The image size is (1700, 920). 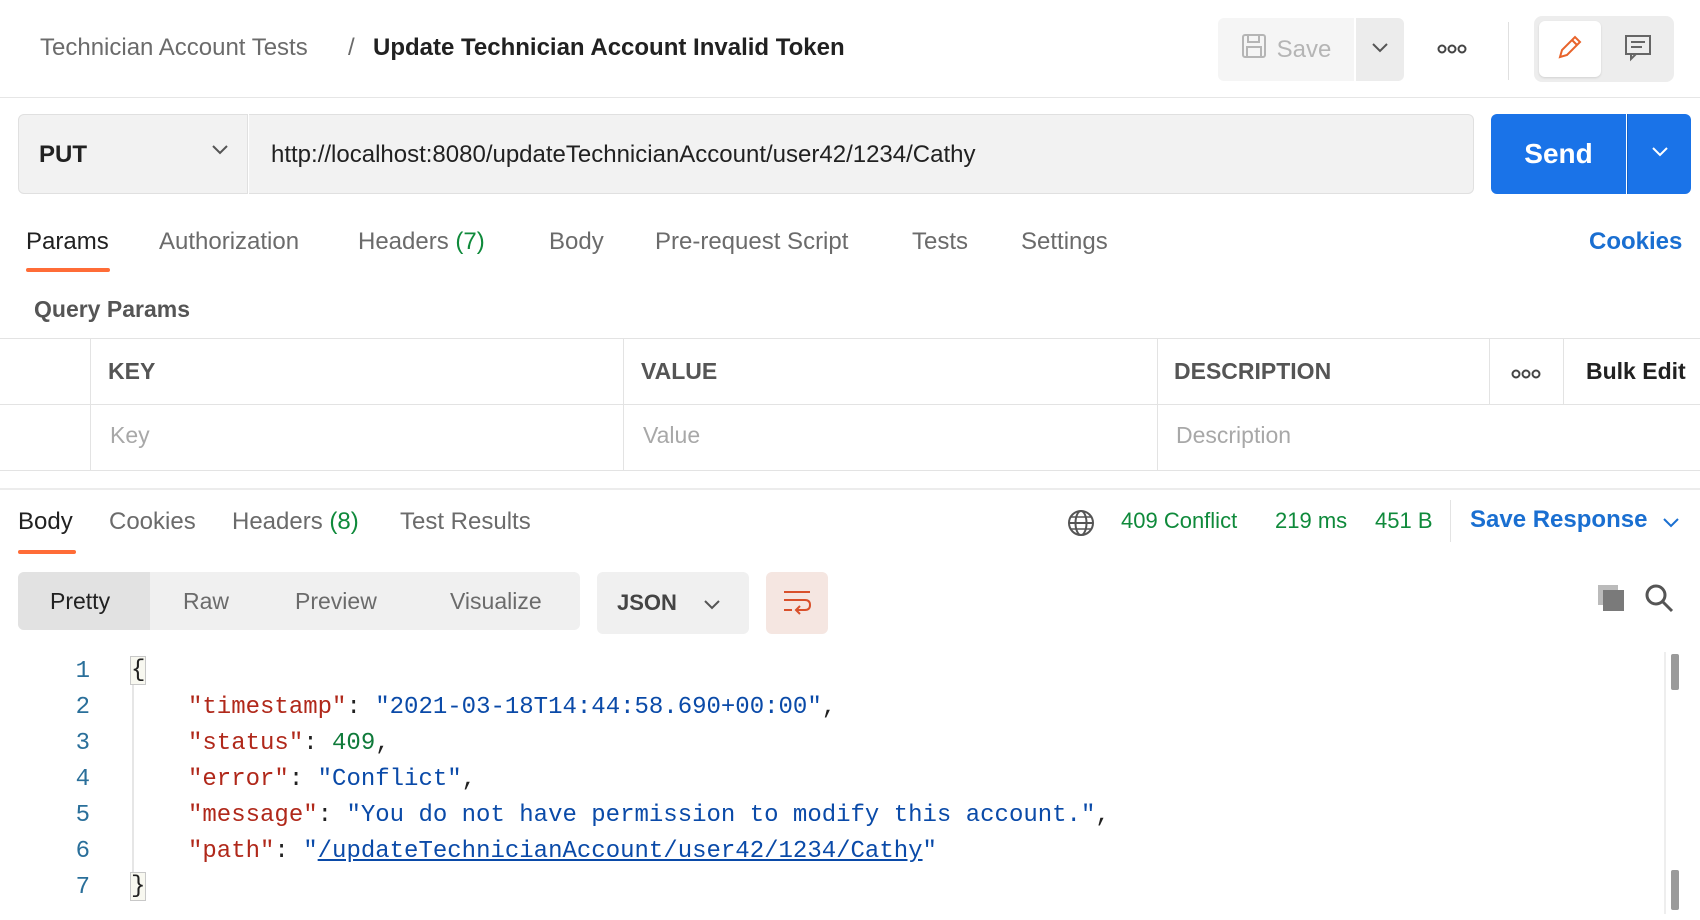 I want to click on response-tab-test-results: Test Results, so click(x=465, y=522).